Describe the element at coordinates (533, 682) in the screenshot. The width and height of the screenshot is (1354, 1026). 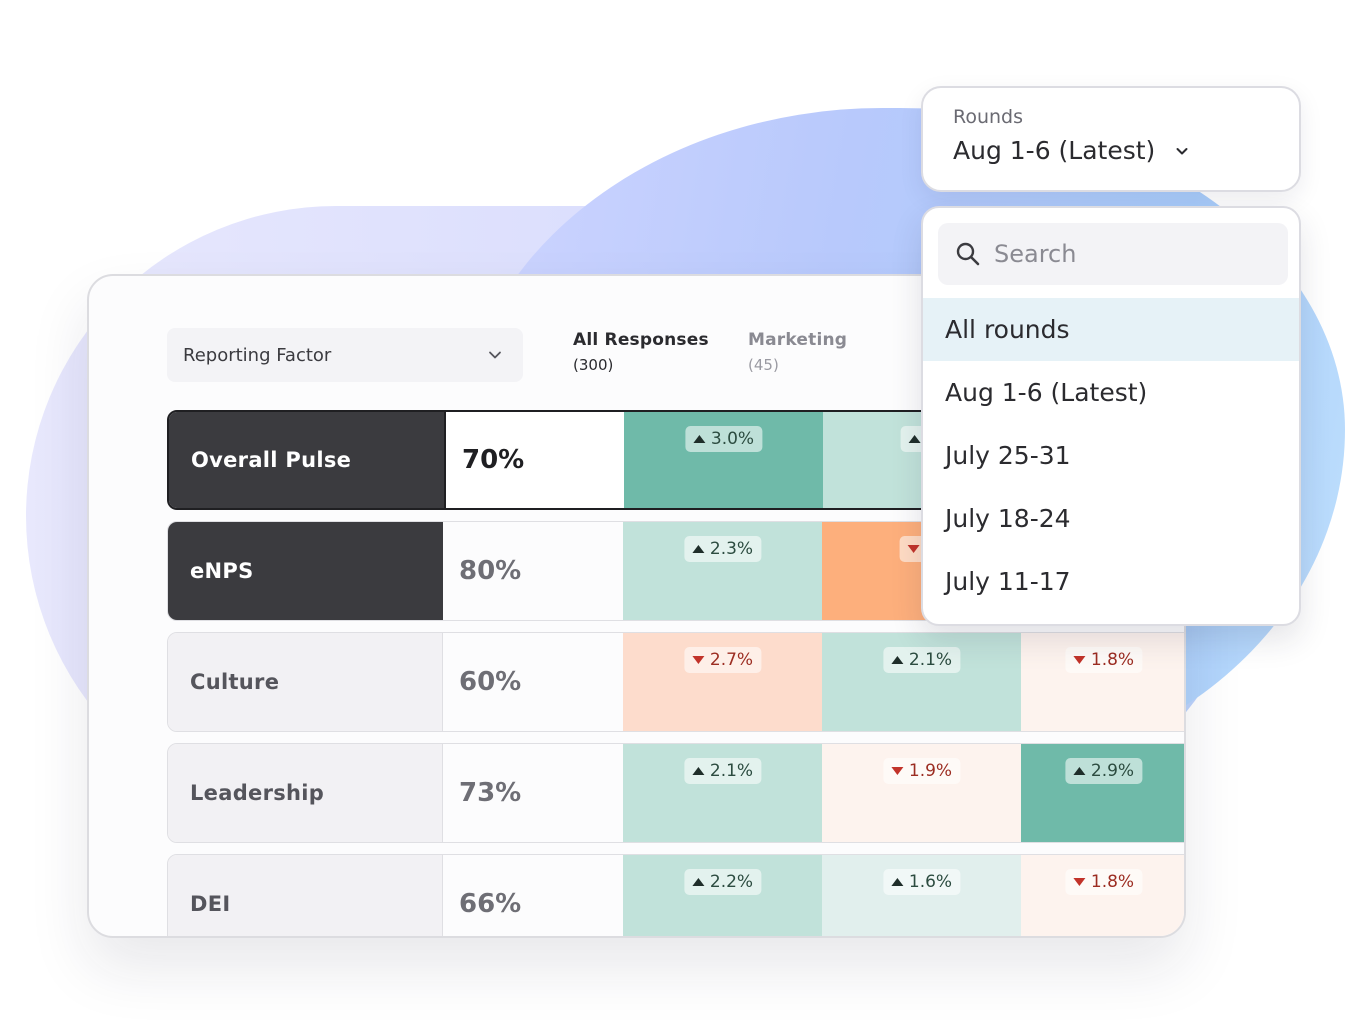
I see `row-score: 60%` at that location.